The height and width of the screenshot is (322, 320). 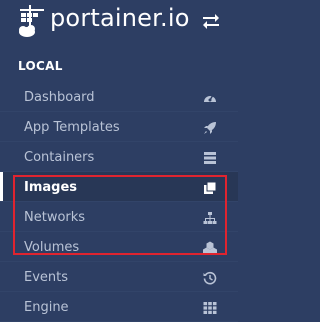 I want to click on sidebar-item-dashboard: Dashboard, so click(x=119, y=97).